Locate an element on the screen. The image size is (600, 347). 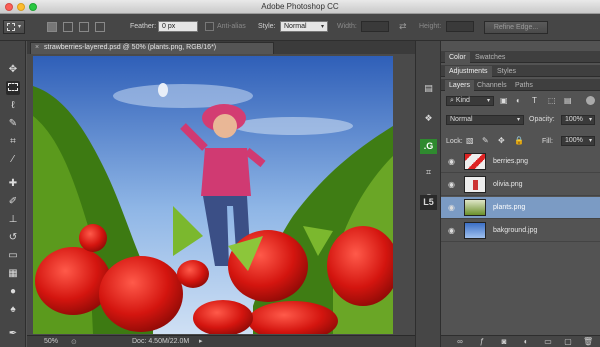
layer-row: ◉ olivia.png is located at coordinates (520, 185).